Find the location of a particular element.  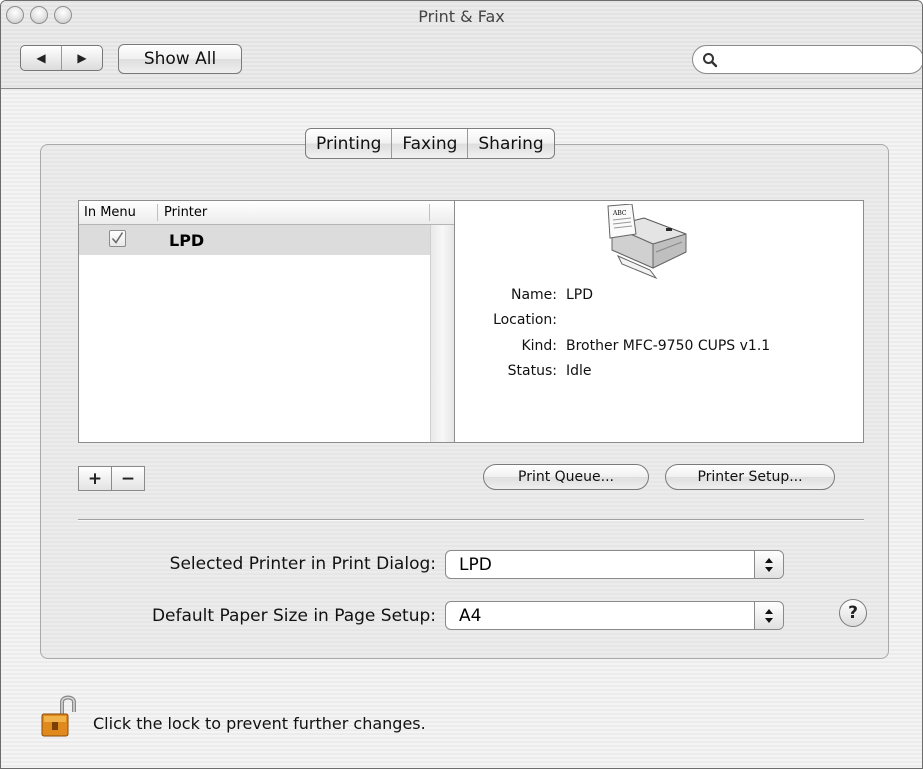

title-bar: Print & Fax ◀ ▶ Show All is located at coordinates (461, 45).